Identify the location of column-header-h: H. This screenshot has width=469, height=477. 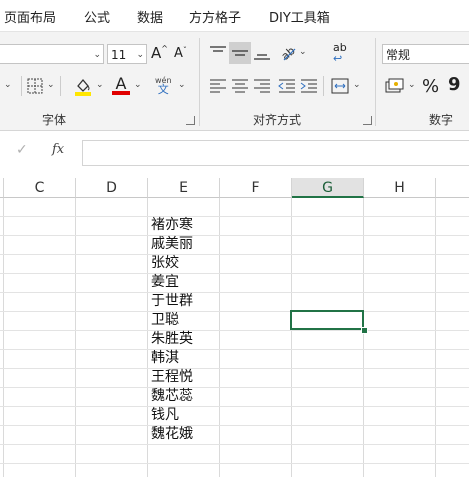
(400, 188).